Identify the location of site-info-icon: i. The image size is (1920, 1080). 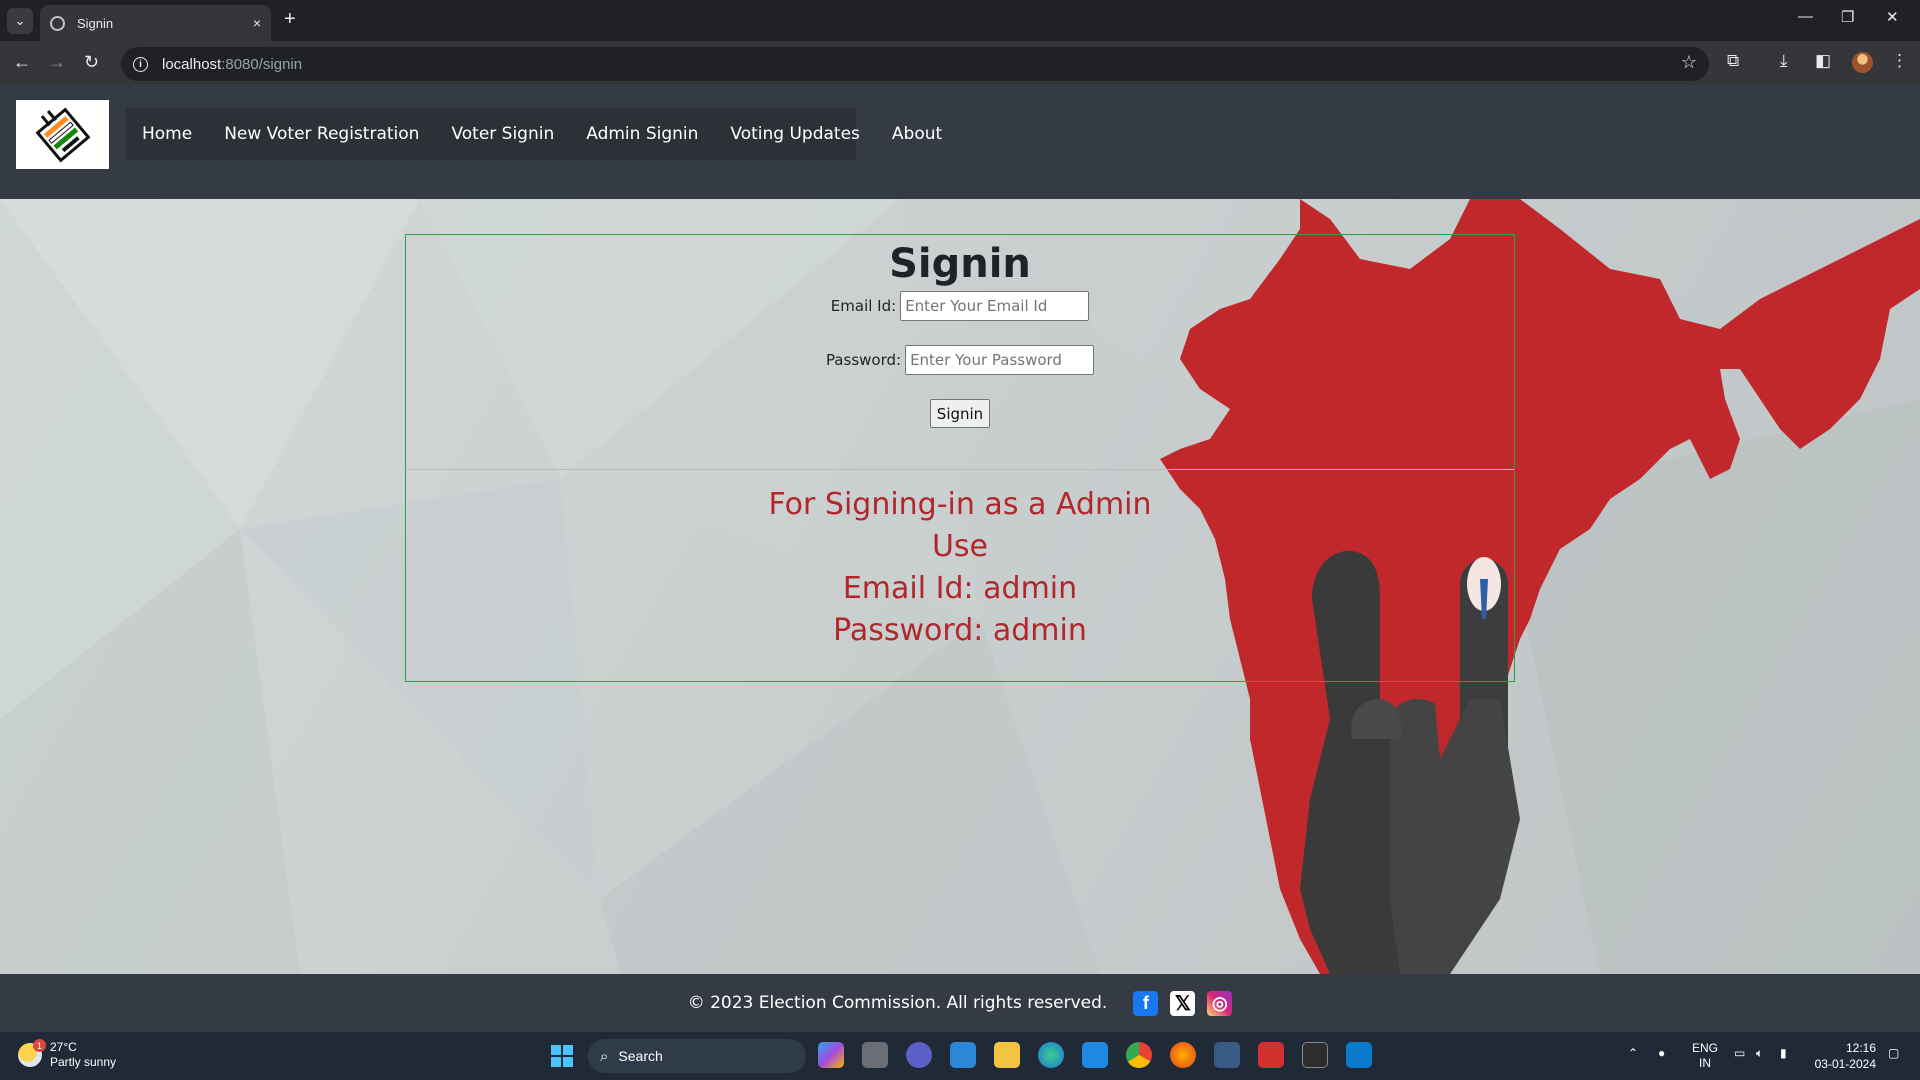
(140, 64).